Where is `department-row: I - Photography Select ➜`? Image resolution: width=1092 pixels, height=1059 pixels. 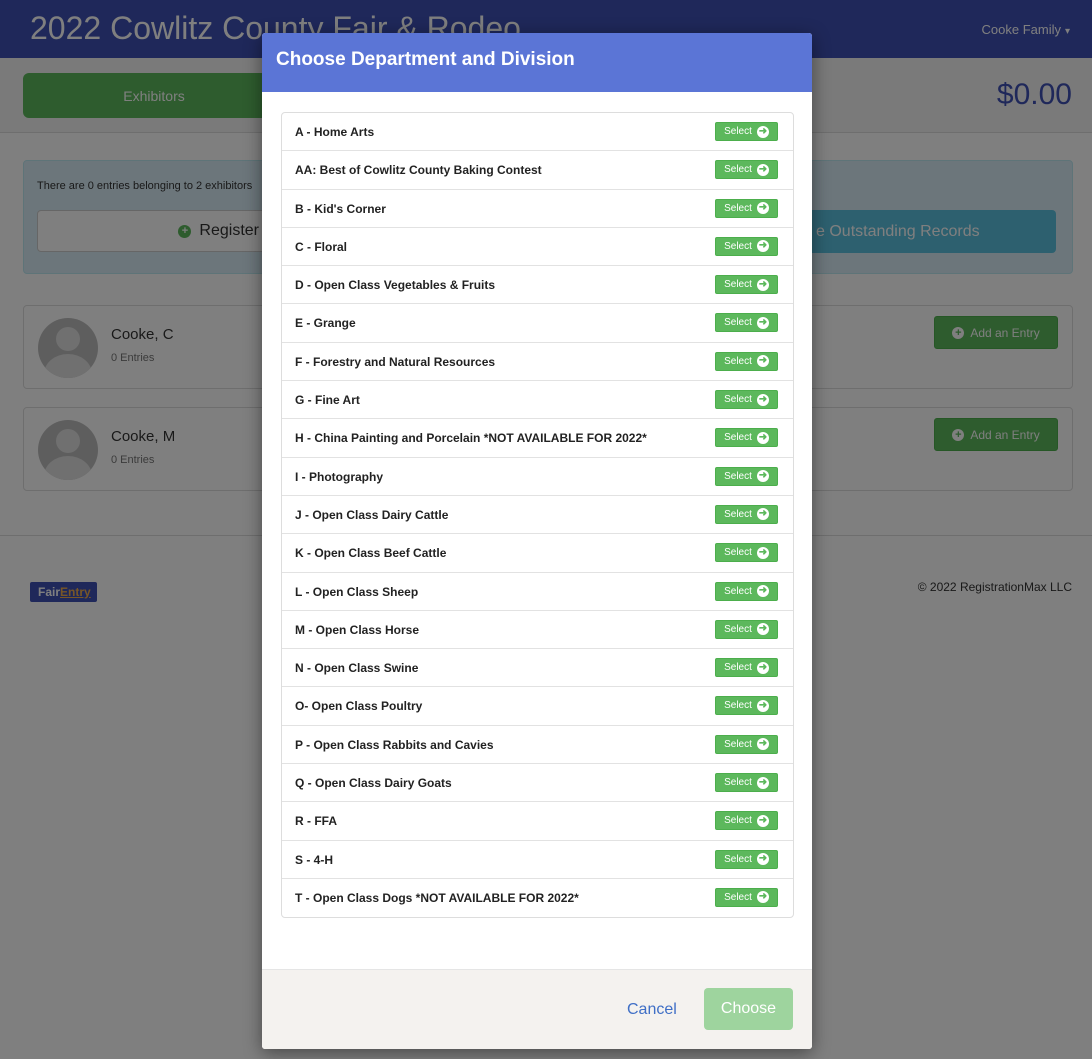 department-row: I - Photography Select ➜ is located at coordinates (537, 477).